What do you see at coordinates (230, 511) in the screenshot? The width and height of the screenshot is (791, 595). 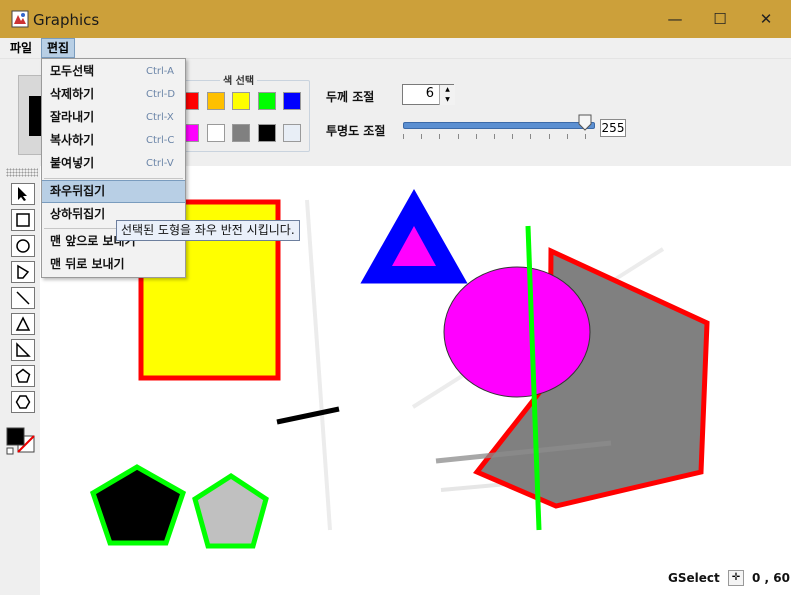 I see `shape-silver-pentagon` at bounding box center [230, 511].